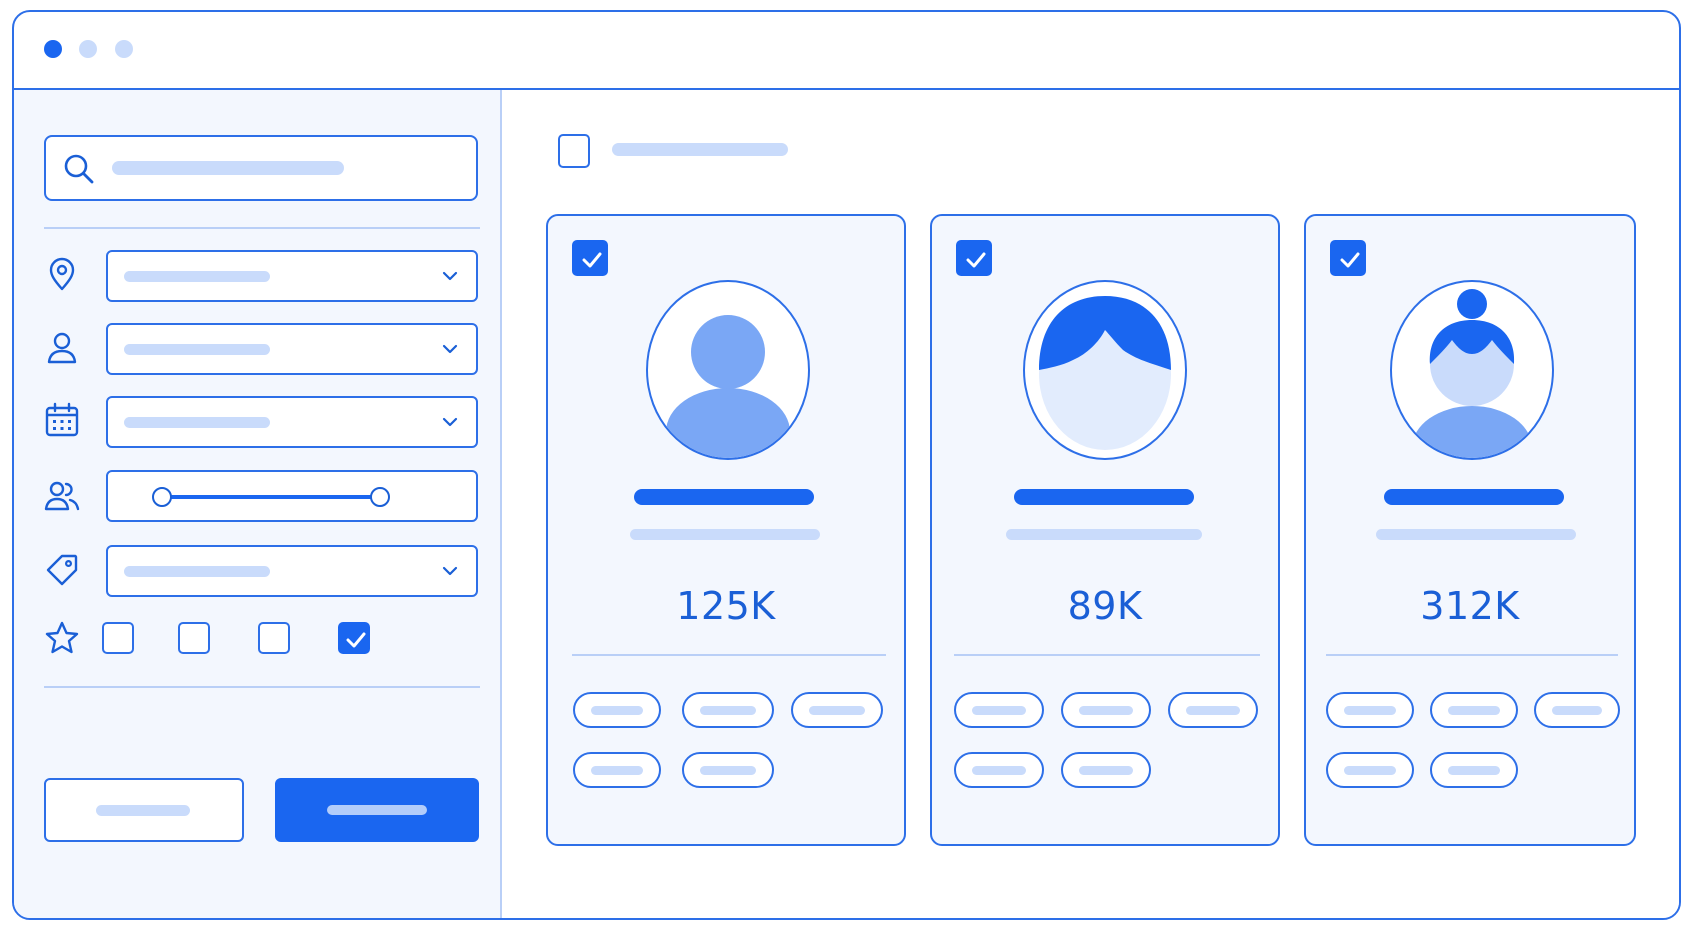 The image size is (1693, 929). I want to click on profile-card: 89K, so click(1105, 530).